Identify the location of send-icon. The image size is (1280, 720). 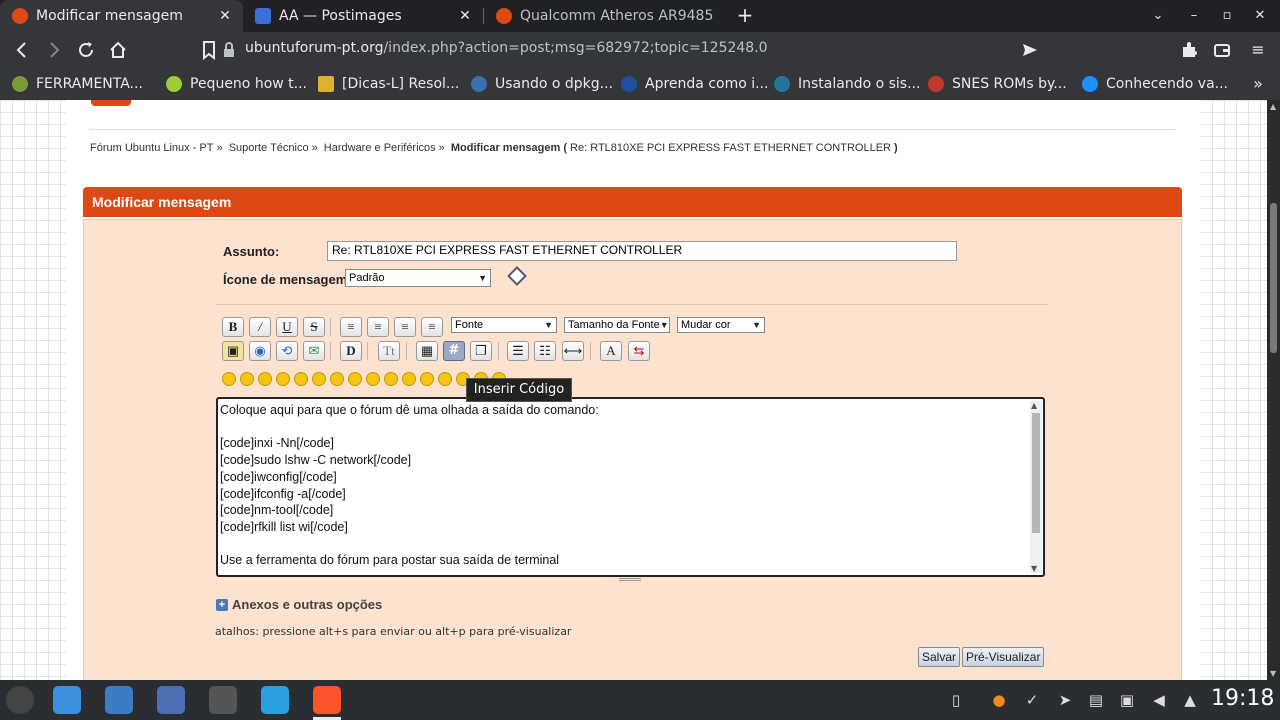
(1030, 50).